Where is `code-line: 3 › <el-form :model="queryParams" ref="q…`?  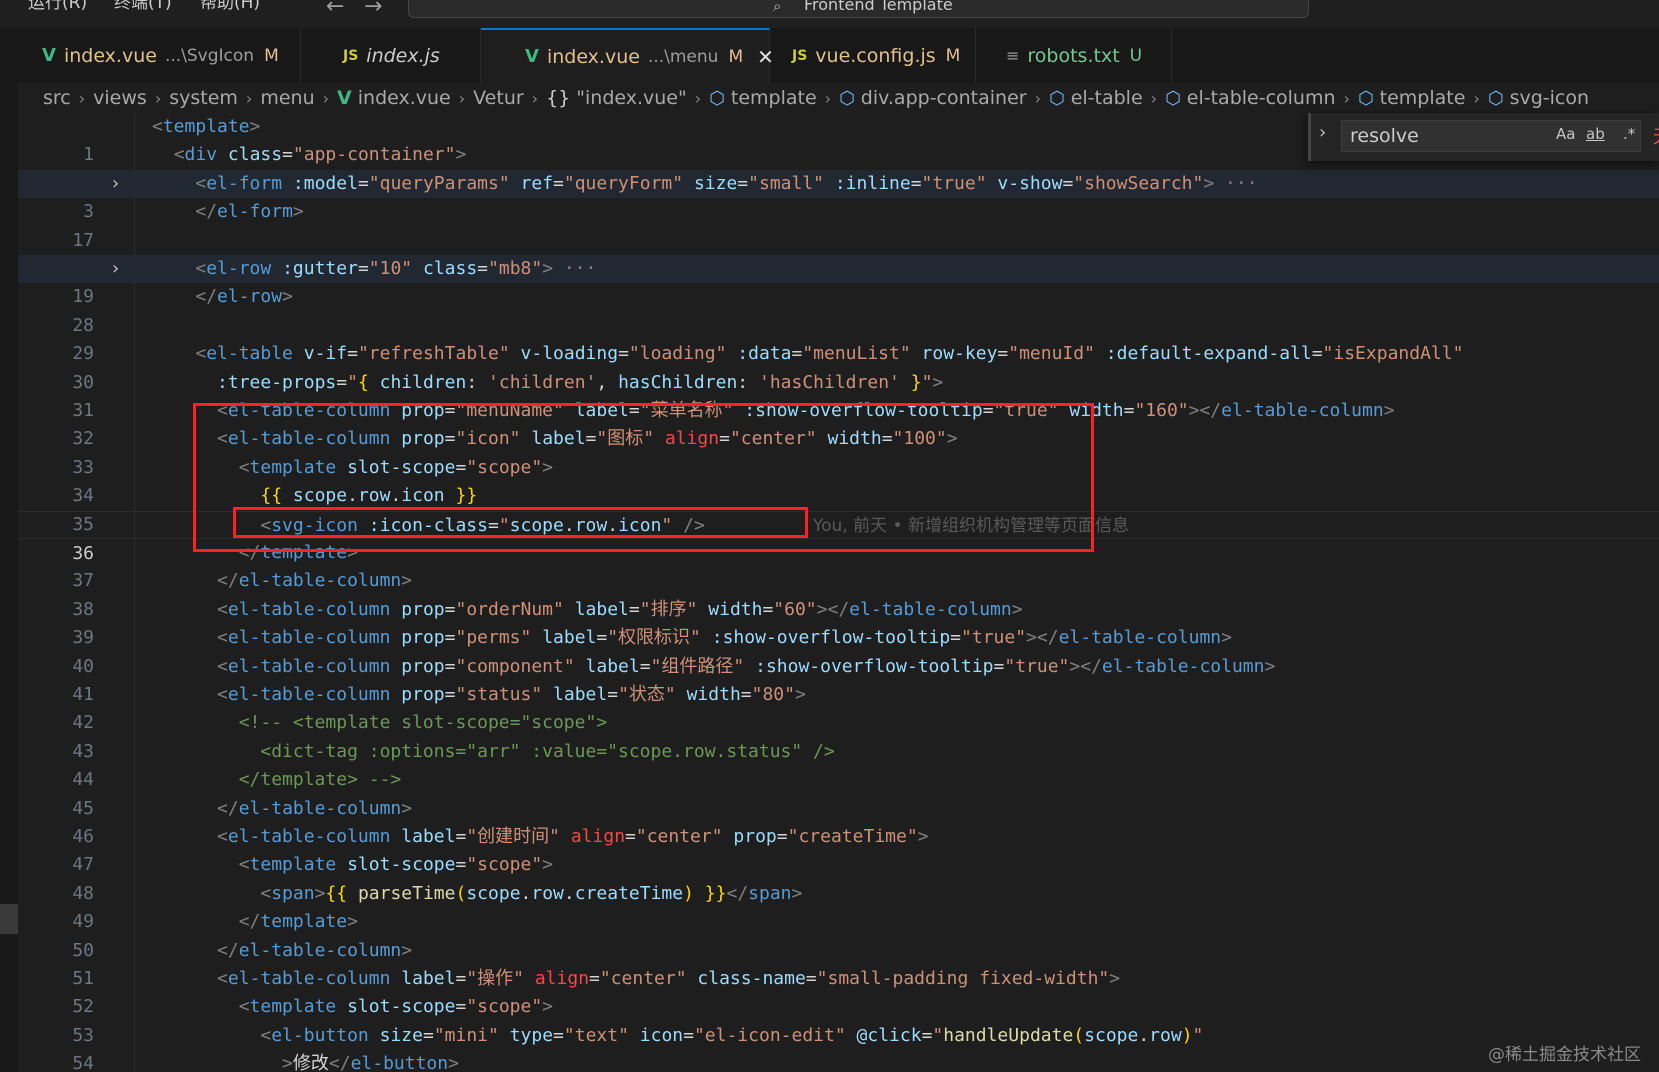 code-line: 3 › <el-form :model="queryParams" ref="q… is located at coordinates (838, 195).